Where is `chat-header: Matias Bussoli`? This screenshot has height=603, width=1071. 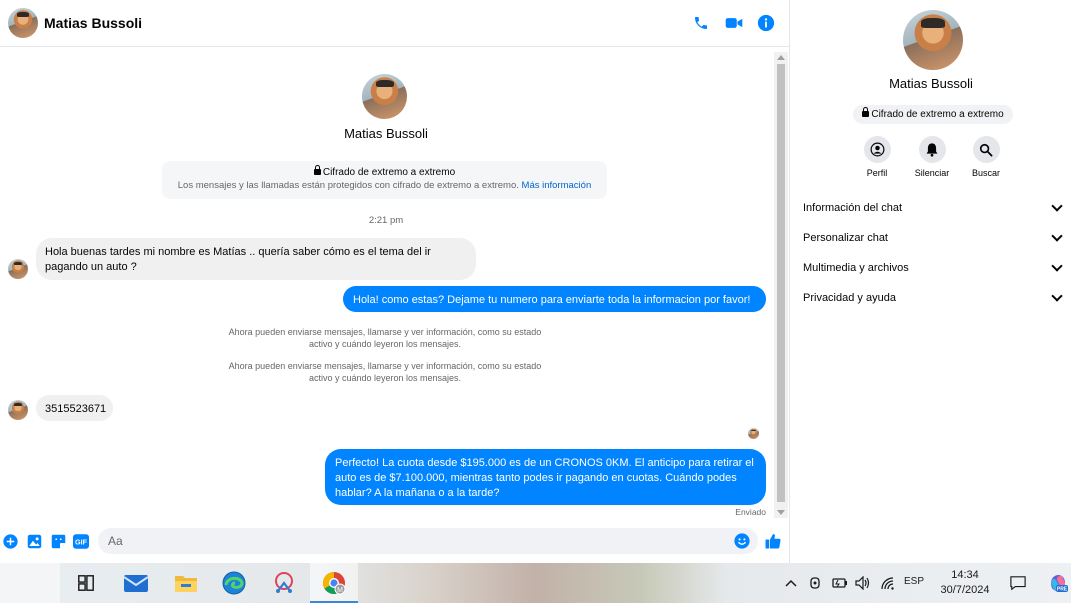
chat-header: Matias Bussoli is located at coordinates (395, 23).